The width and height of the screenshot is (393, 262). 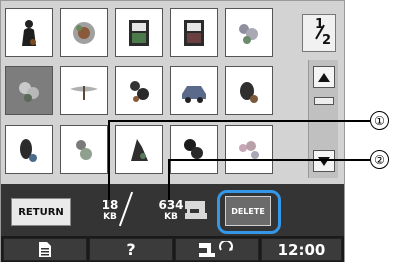 I want to click on callout-1-leader, so click(x=109, y=160).